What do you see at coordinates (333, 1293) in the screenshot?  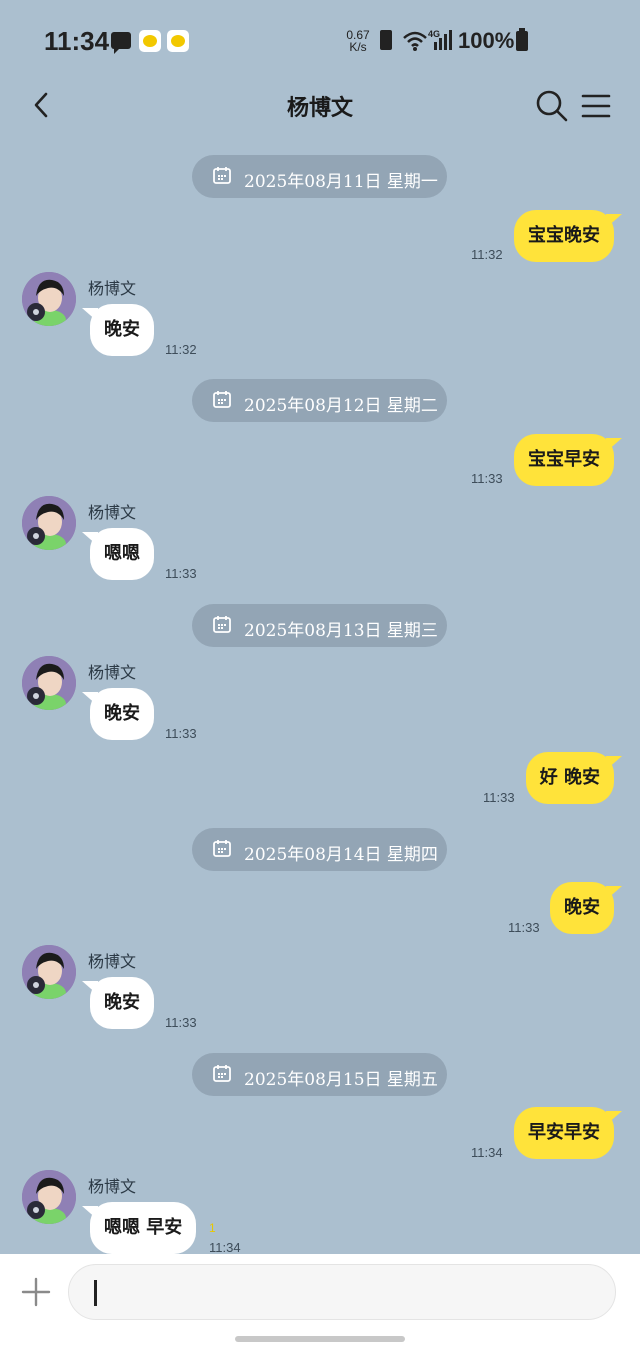 I see `message-input` at bounding box center [333, 1293].